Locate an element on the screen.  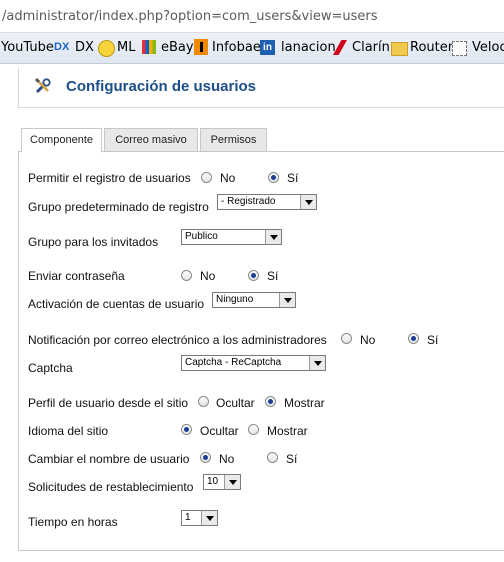
bookmark-youtube: YouTube is located at coordinates (27, 47).